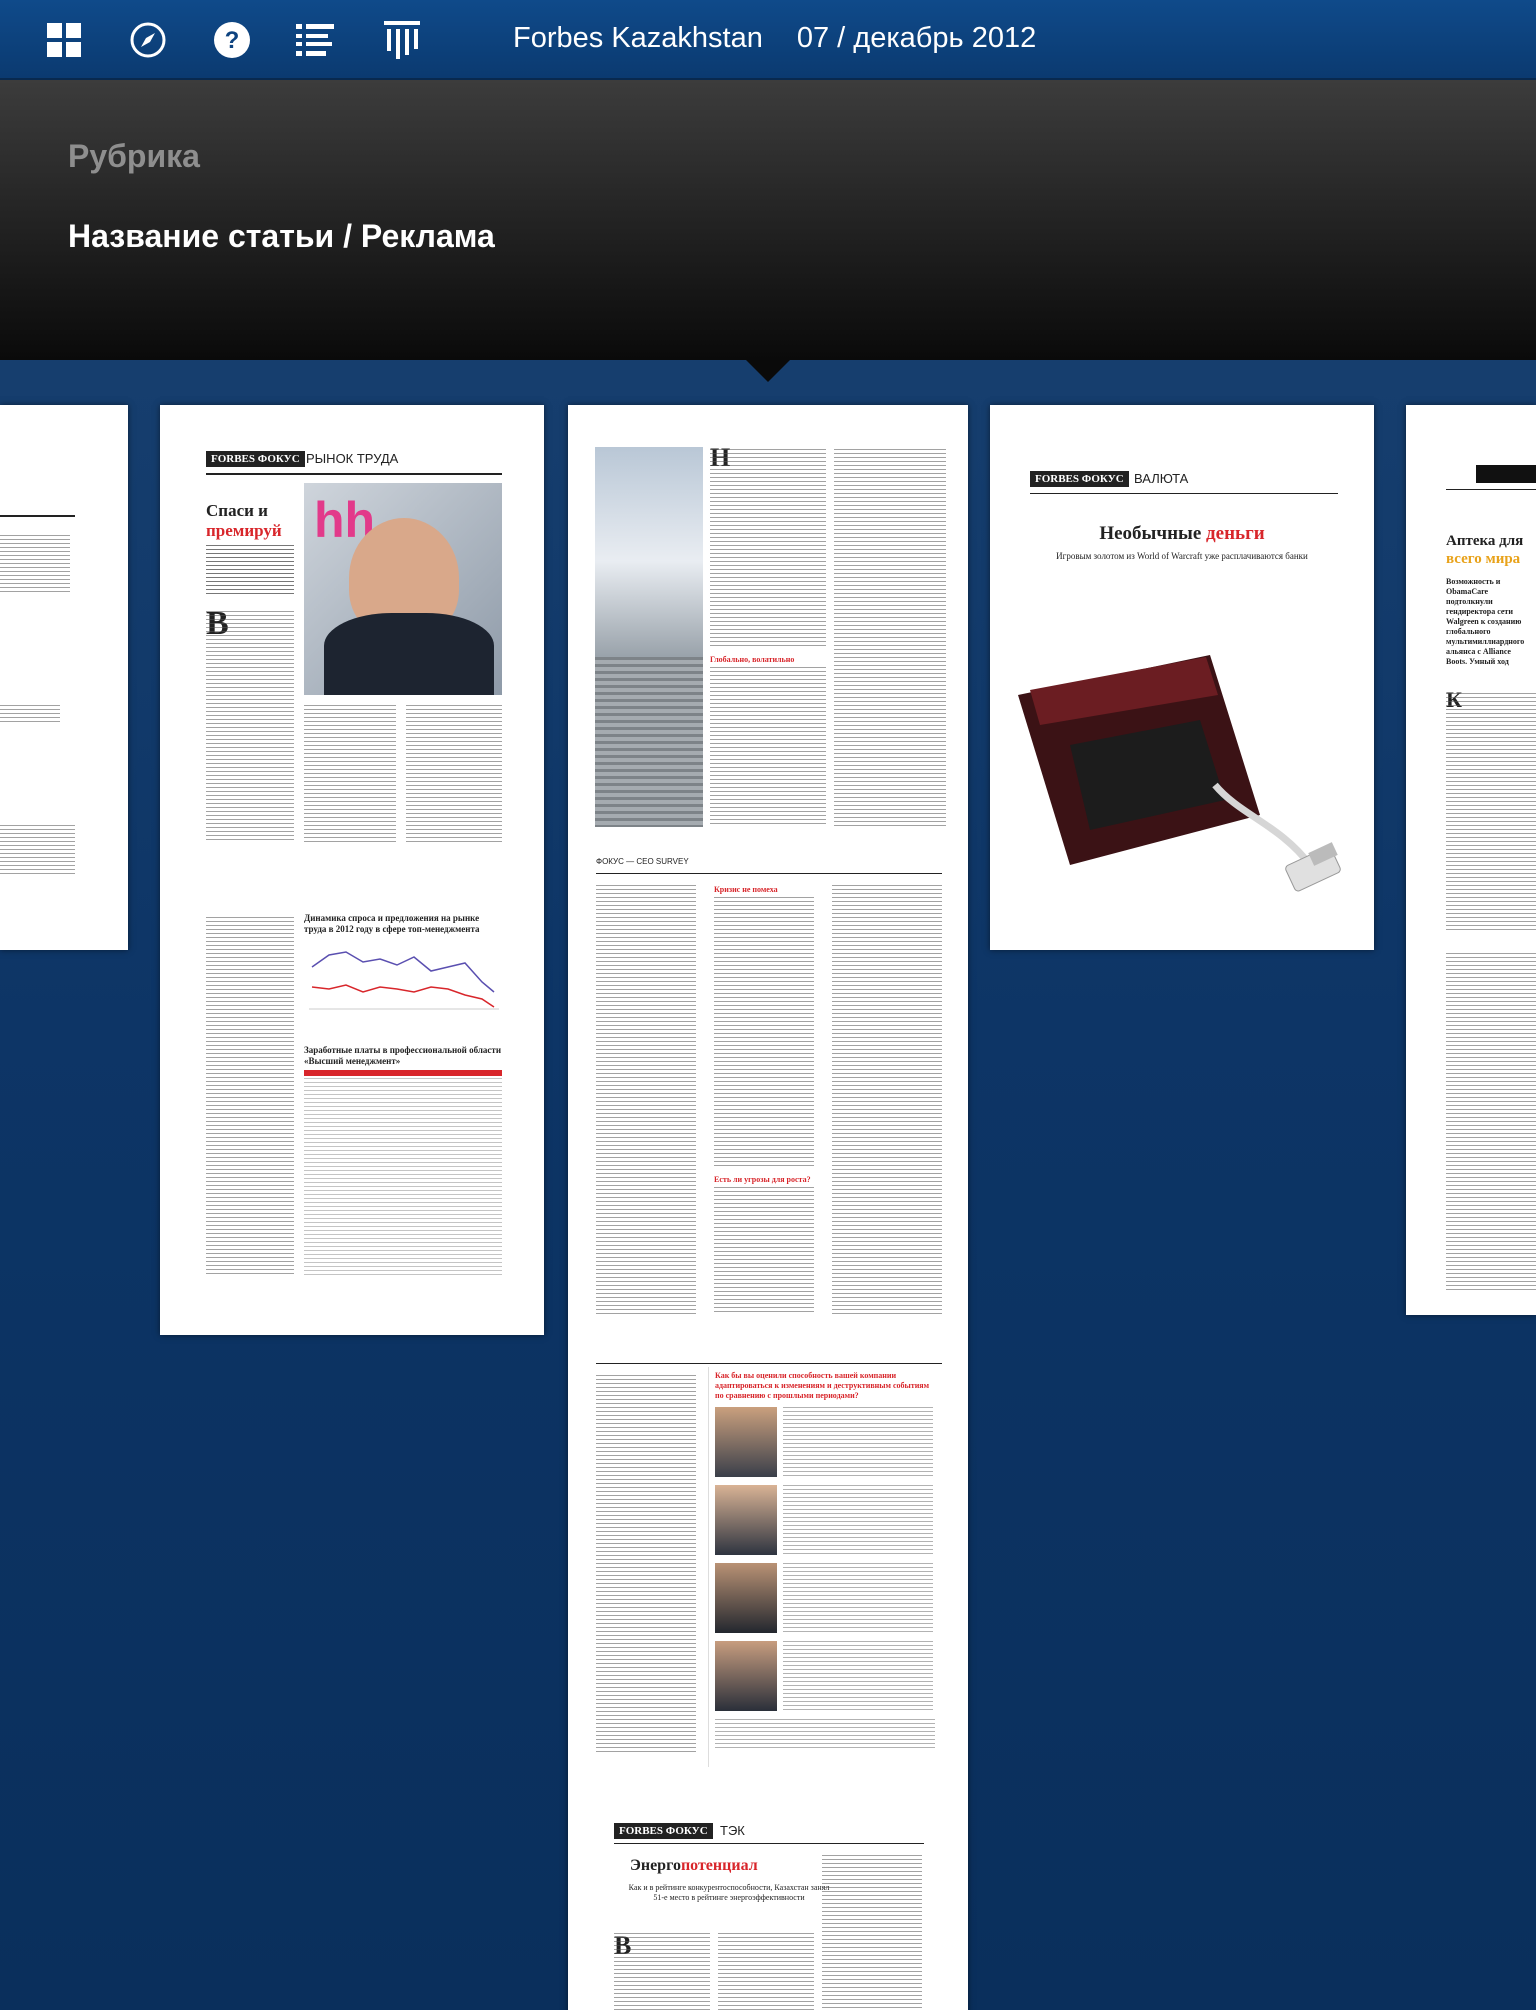  Describe the element at coordinates (762, 1179) in the screenshot. I see `subheading-3: Есть ли угрозы для роста?` at that location.